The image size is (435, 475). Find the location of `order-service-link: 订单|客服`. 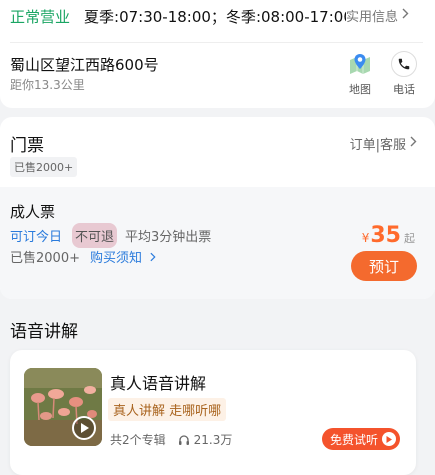

order-service-link: 订单|客服 is located at coordinates (383, 143).